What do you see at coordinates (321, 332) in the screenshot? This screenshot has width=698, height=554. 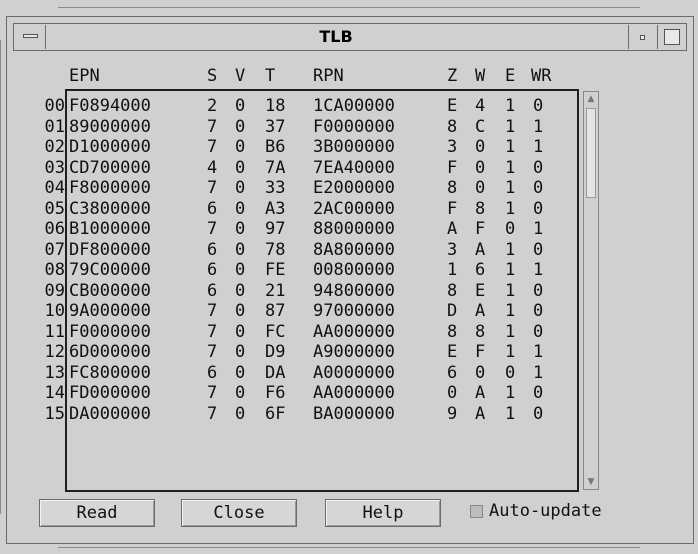 I see `table-row: F0000000 7 0 FC AA000000 8 8 1 0` at bounding box center [321, 332].